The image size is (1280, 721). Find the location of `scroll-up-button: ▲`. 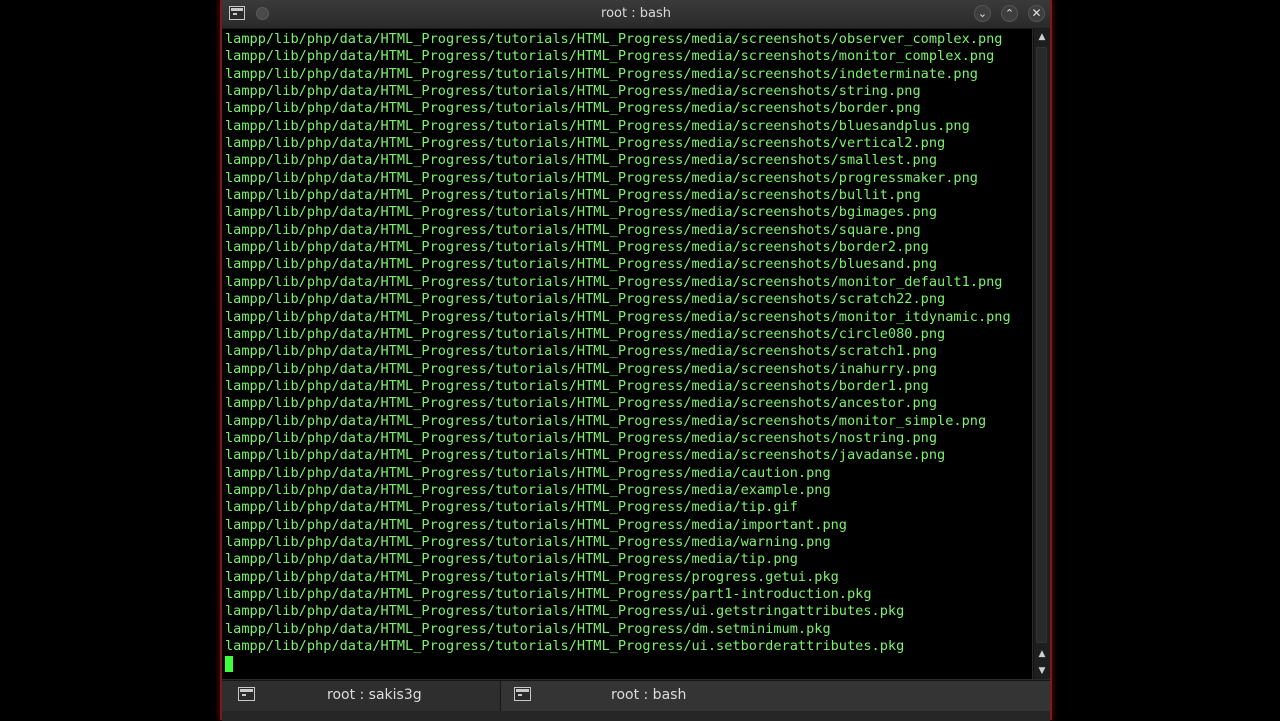

scroll-up-button: ▲ is located at coordinates (1042, 37).